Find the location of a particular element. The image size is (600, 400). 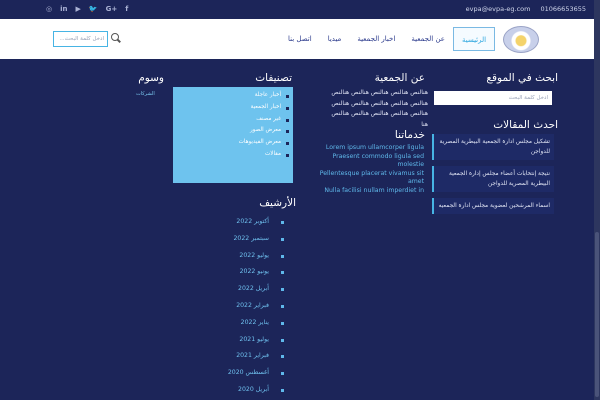

category-item: مقالات is located at coordinates (231, 155).